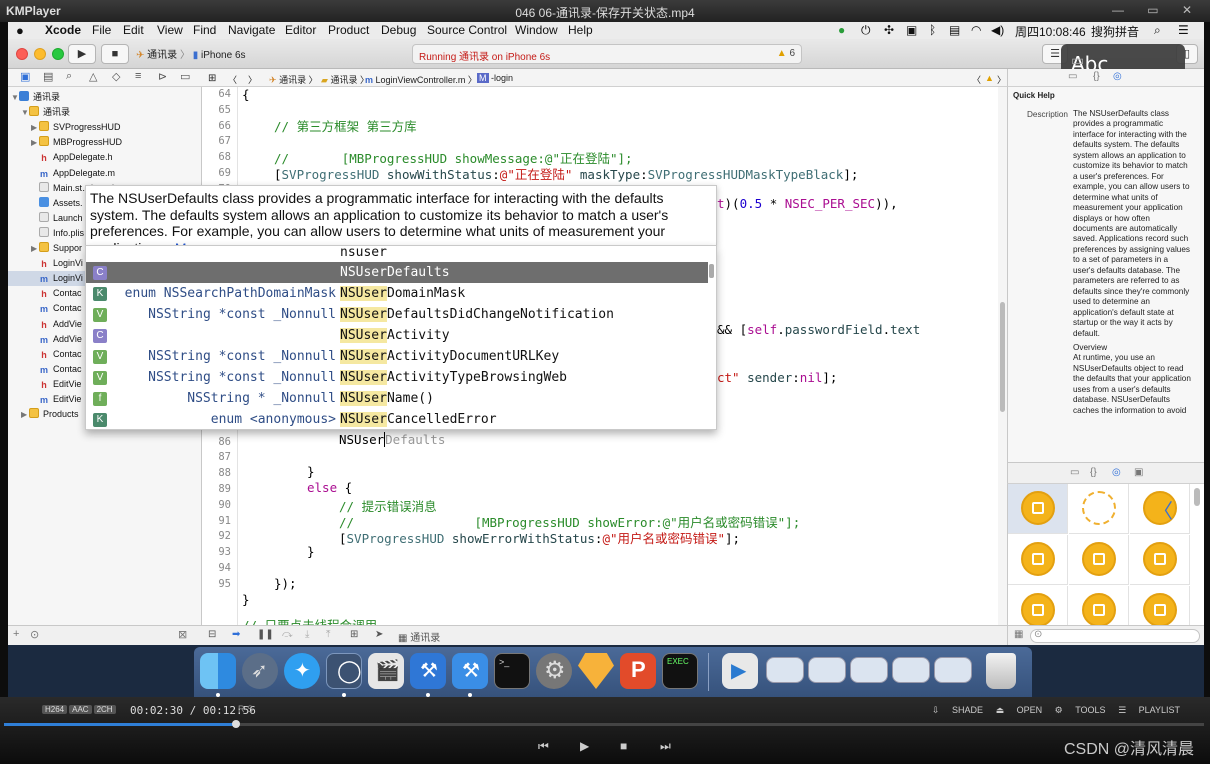  I want to click on xcode-icon: ⚒, so click(428, 671).